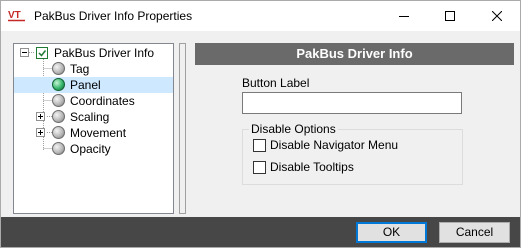 This screenshot has width=521, height=248. I want to click on disable-tooltips-checkbox, so click(259, 167).